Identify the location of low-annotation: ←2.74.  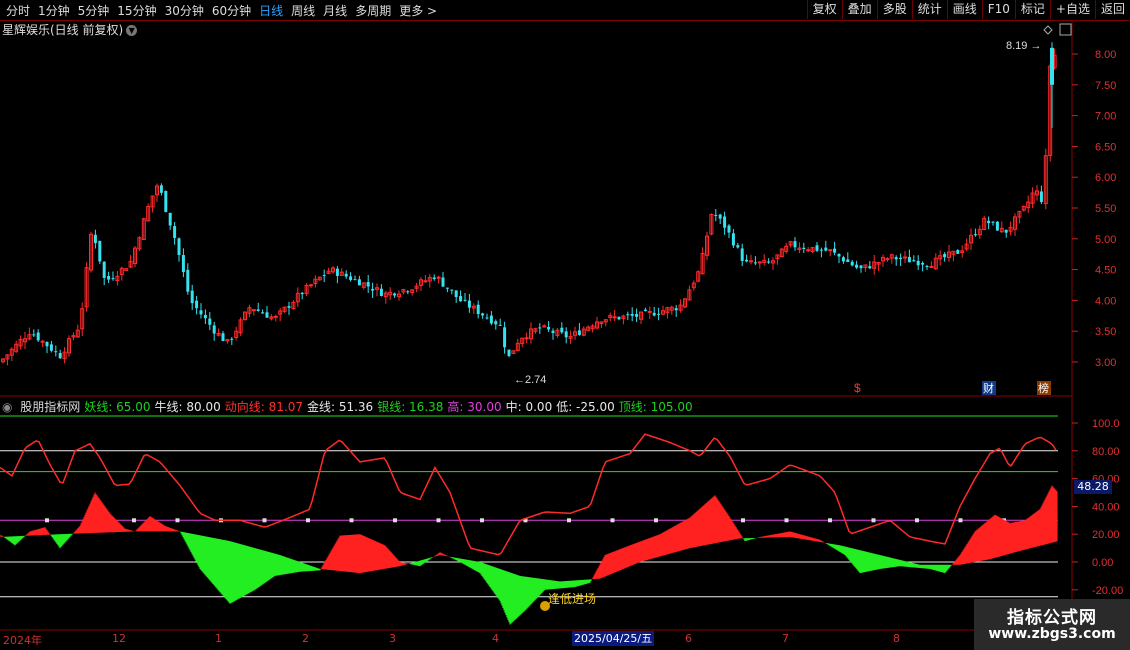
(530, 380).